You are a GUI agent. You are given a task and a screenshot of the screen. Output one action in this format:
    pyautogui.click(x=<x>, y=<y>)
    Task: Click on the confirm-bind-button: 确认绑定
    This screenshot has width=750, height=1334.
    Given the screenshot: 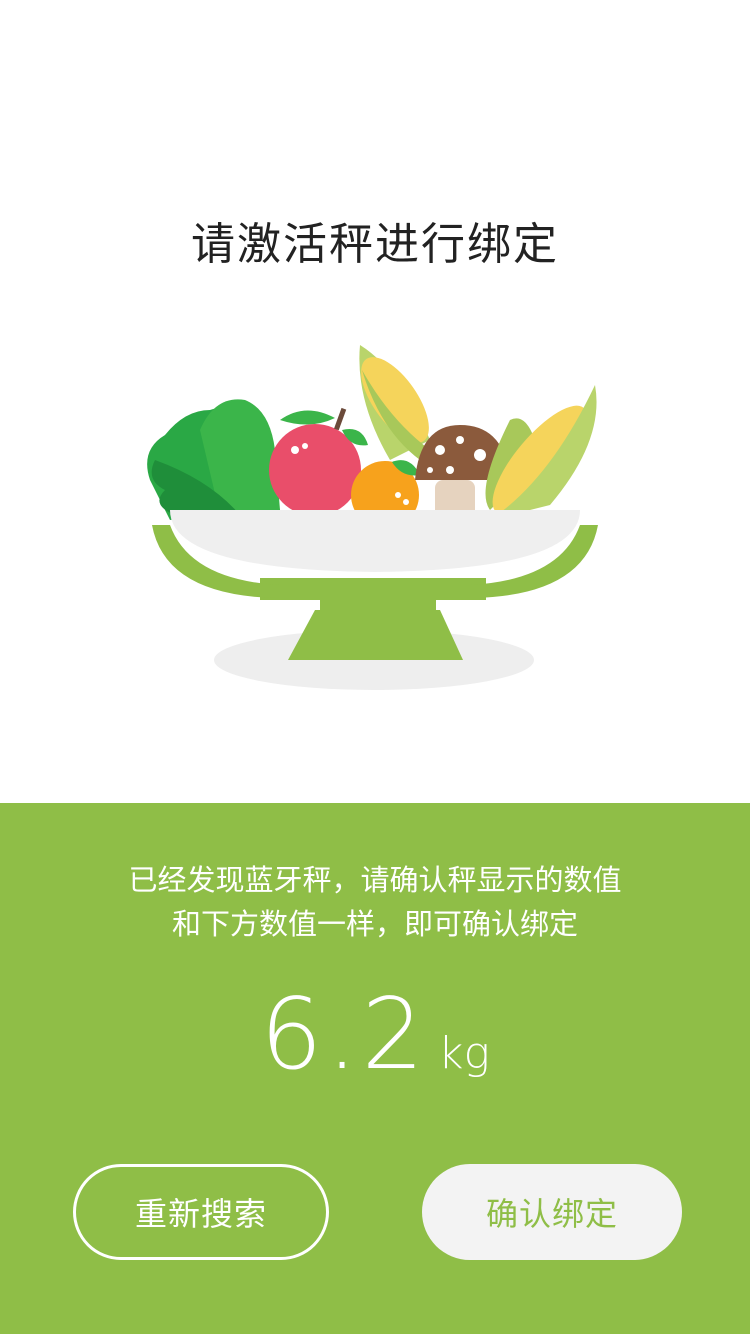 What is the action you would take?
    pyautogui.click(x=552, y=1212)
    